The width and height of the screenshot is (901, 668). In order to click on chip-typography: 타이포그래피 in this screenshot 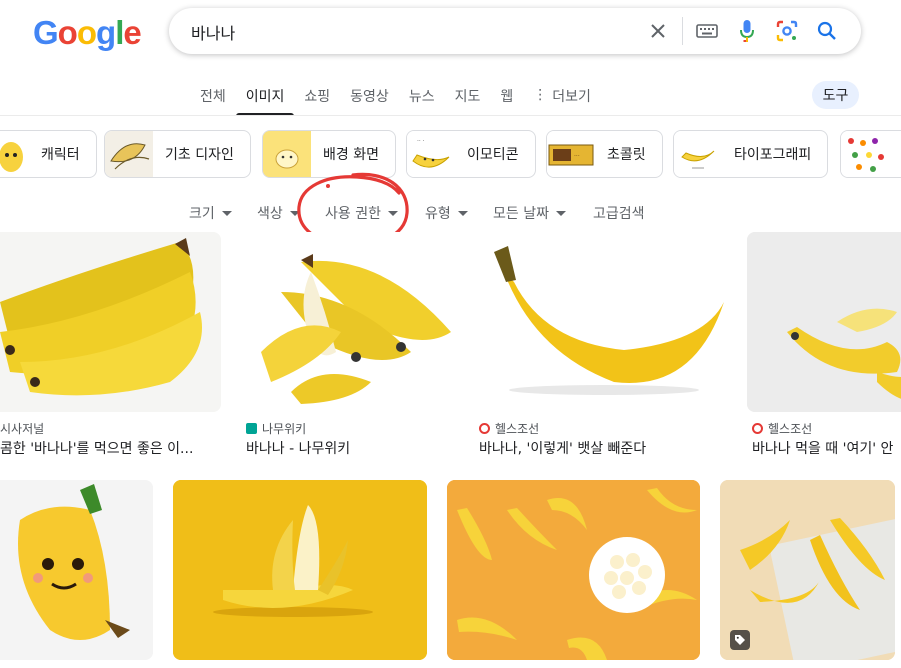, I will do `click(751, 154)`.